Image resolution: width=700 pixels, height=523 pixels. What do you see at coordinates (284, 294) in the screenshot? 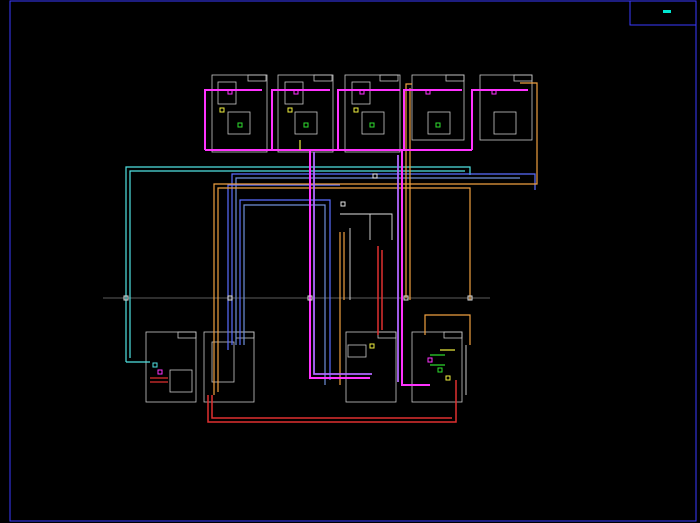
I see `pipe-line-steelblue` at bounding box center [284, 294].